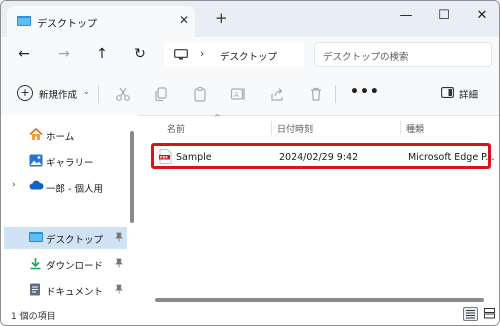 The image size is (500, 326). Describe the element at coordinates (123, 94) in the screenshot. I see `cut-icon` at that location.